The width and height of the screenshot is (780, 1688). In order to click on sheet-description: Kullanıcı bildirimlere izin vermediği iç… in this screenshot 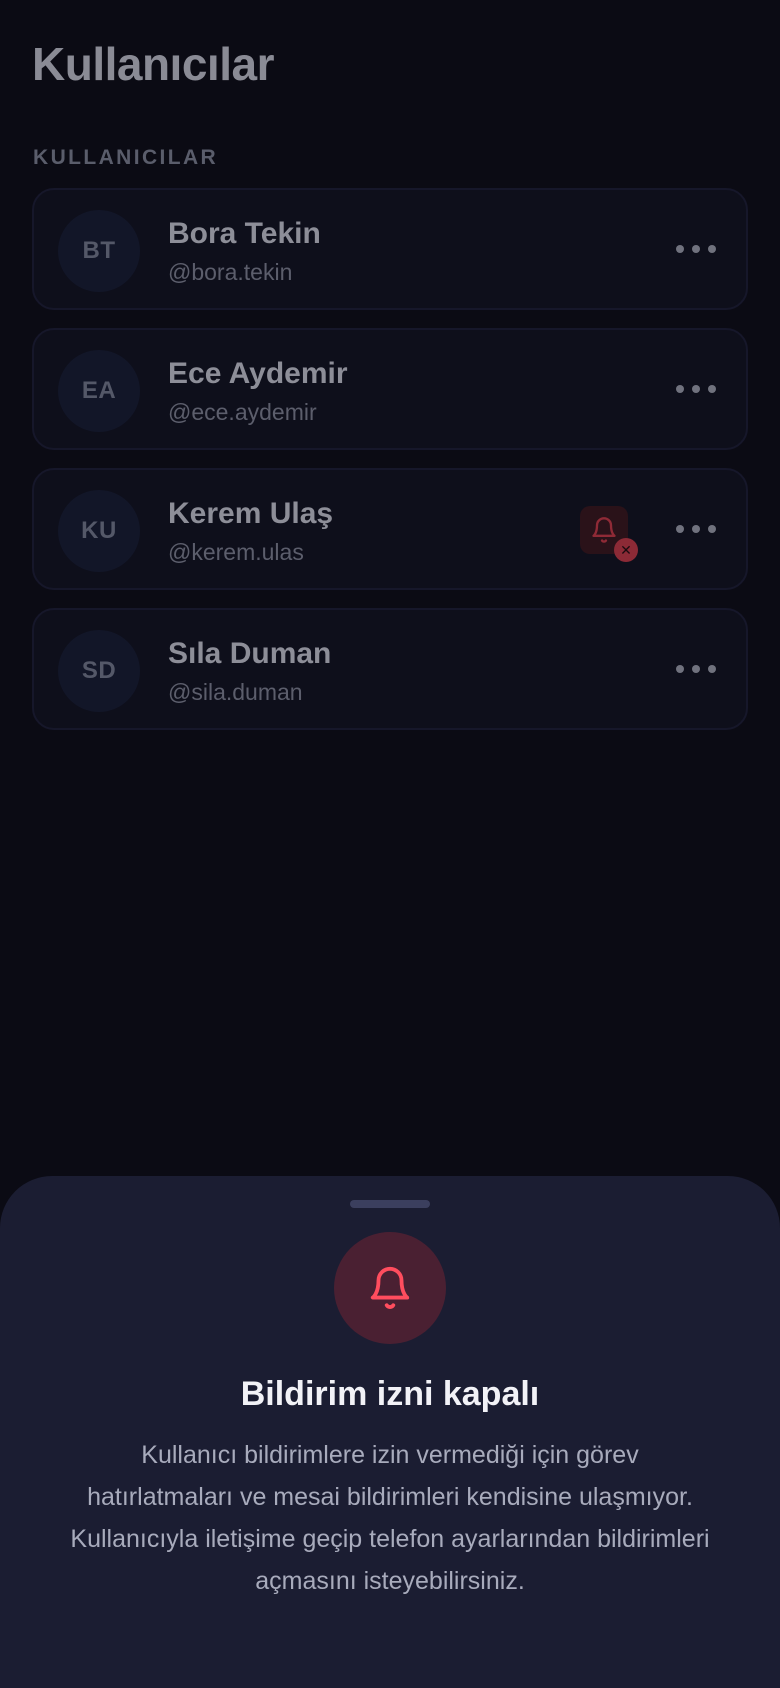, I will do `click(390, 1518)`.